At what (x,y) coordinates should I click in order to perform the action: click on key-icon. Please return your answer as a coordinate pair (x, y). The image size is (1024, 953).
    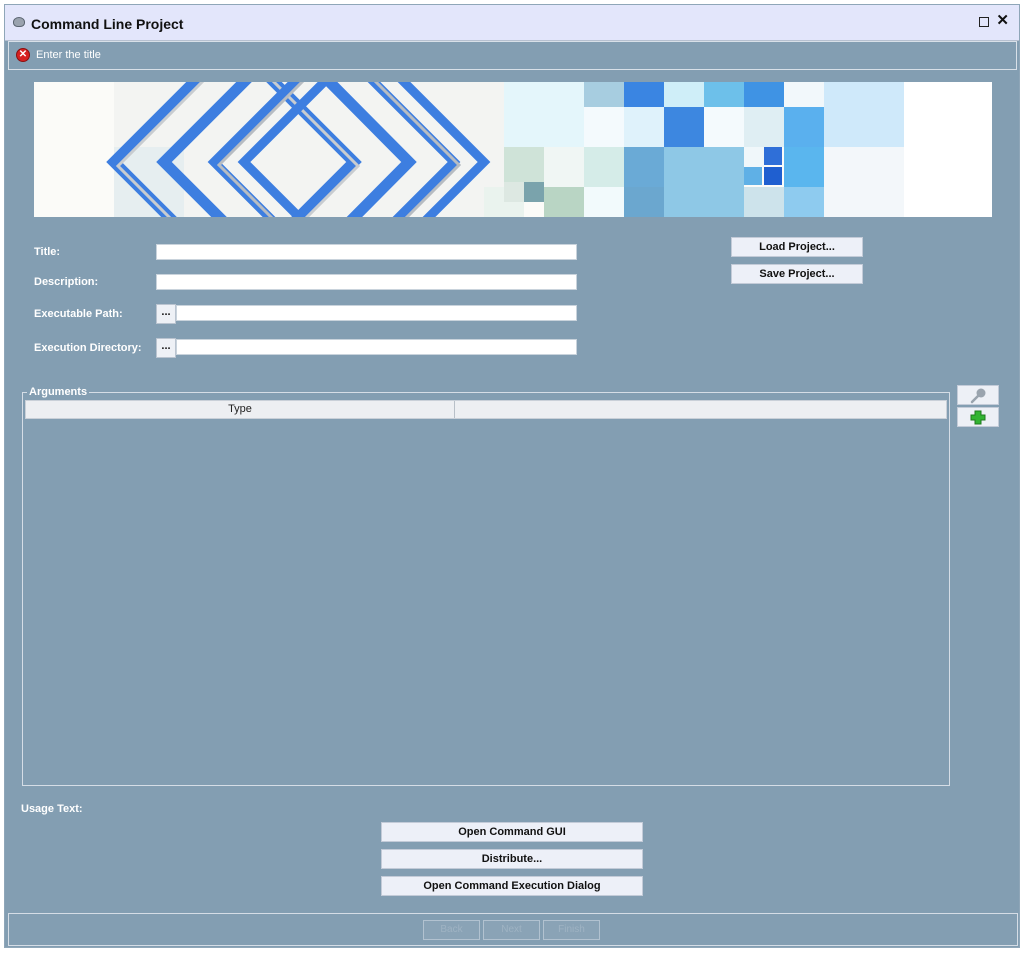
    Looking at the image, I should click on (978, 396).